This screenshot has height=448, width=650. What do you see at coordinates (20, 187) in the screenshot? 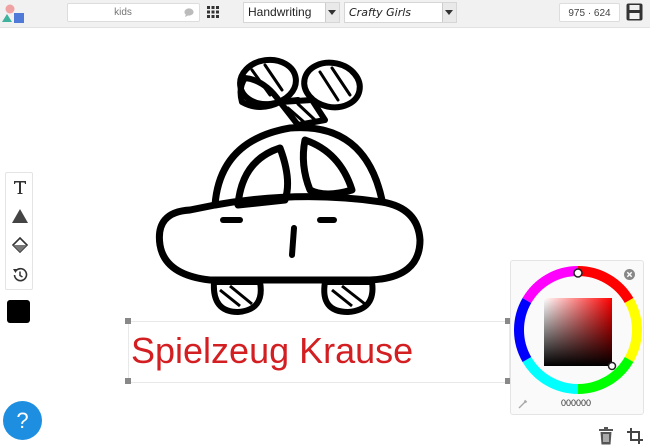
I see `text-tool-icon` at bounding box center [20, 187].